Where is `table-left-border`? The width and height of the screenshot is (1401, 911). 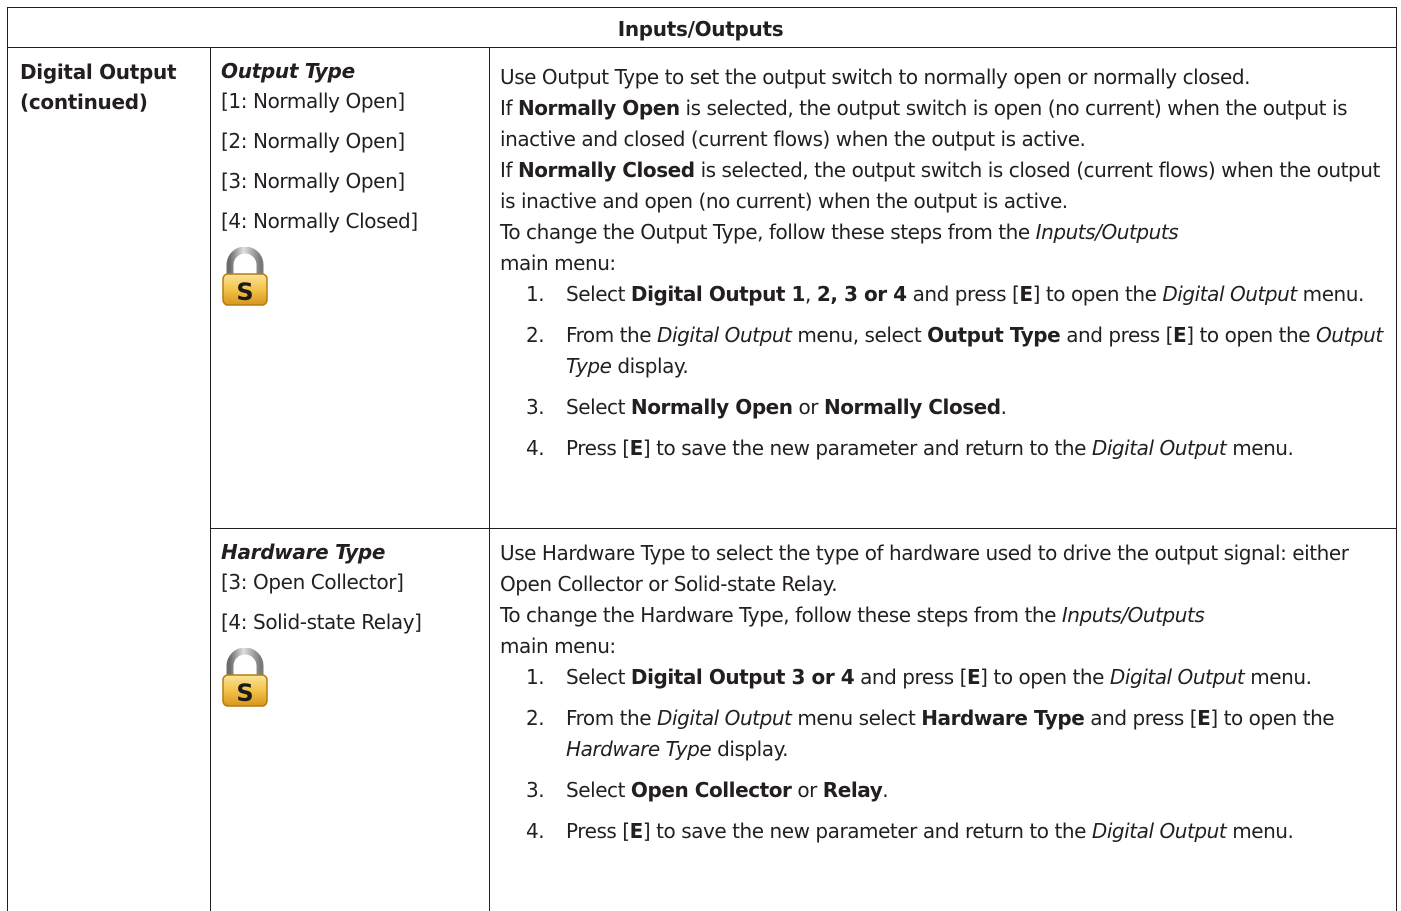 table-left-border is located at coordinates (7, 459).